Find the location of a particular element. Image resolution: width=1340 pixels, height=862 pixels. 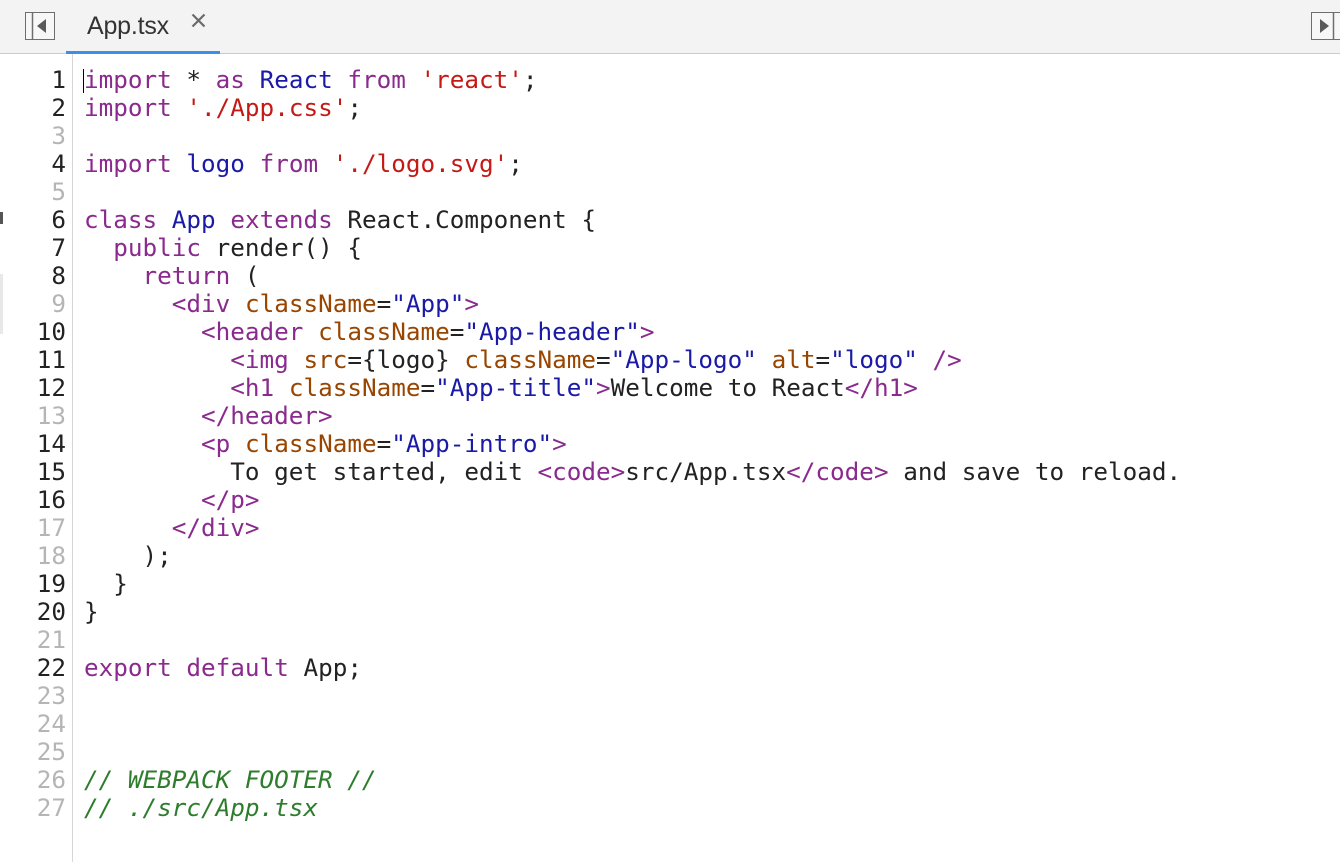

code-token-attribute: src is located at coordinates (325, 359).